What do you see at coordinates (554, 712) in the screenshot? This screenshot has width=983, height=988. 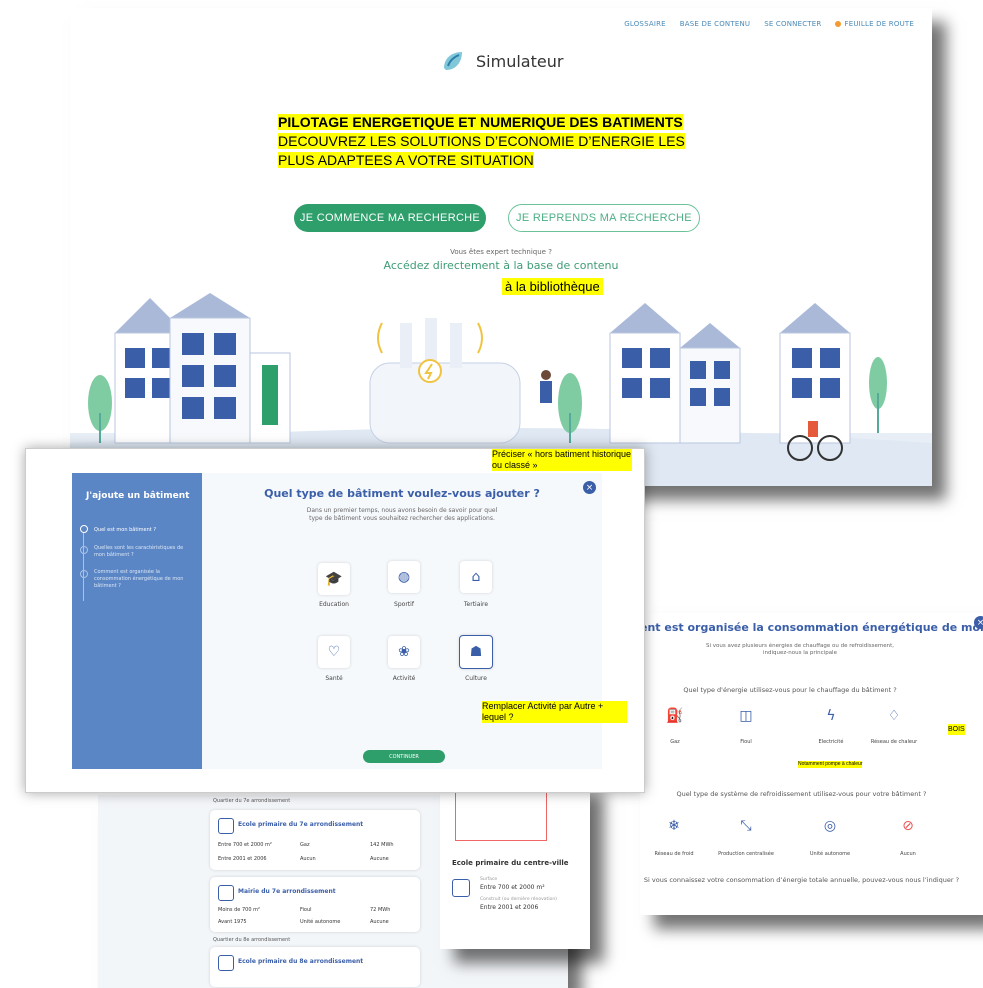 I see `annotation-activity: Remplacer Activité par Autre + lequel ?` at bounding box center [554, 712].